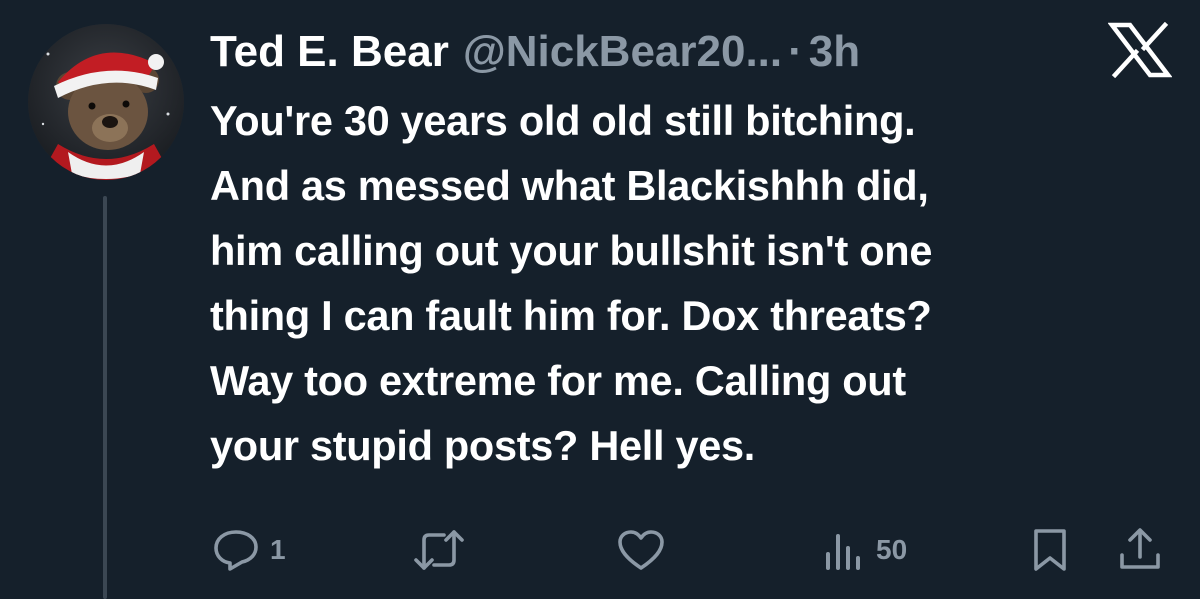 Image resolution: width=1200 pixels, height=599 pixels. What do you see at coordinates (563, 120) in the screenshot?
I see `tweet-text-line: You're 30 years old old still bitching.` at bounding box center [563, 120].